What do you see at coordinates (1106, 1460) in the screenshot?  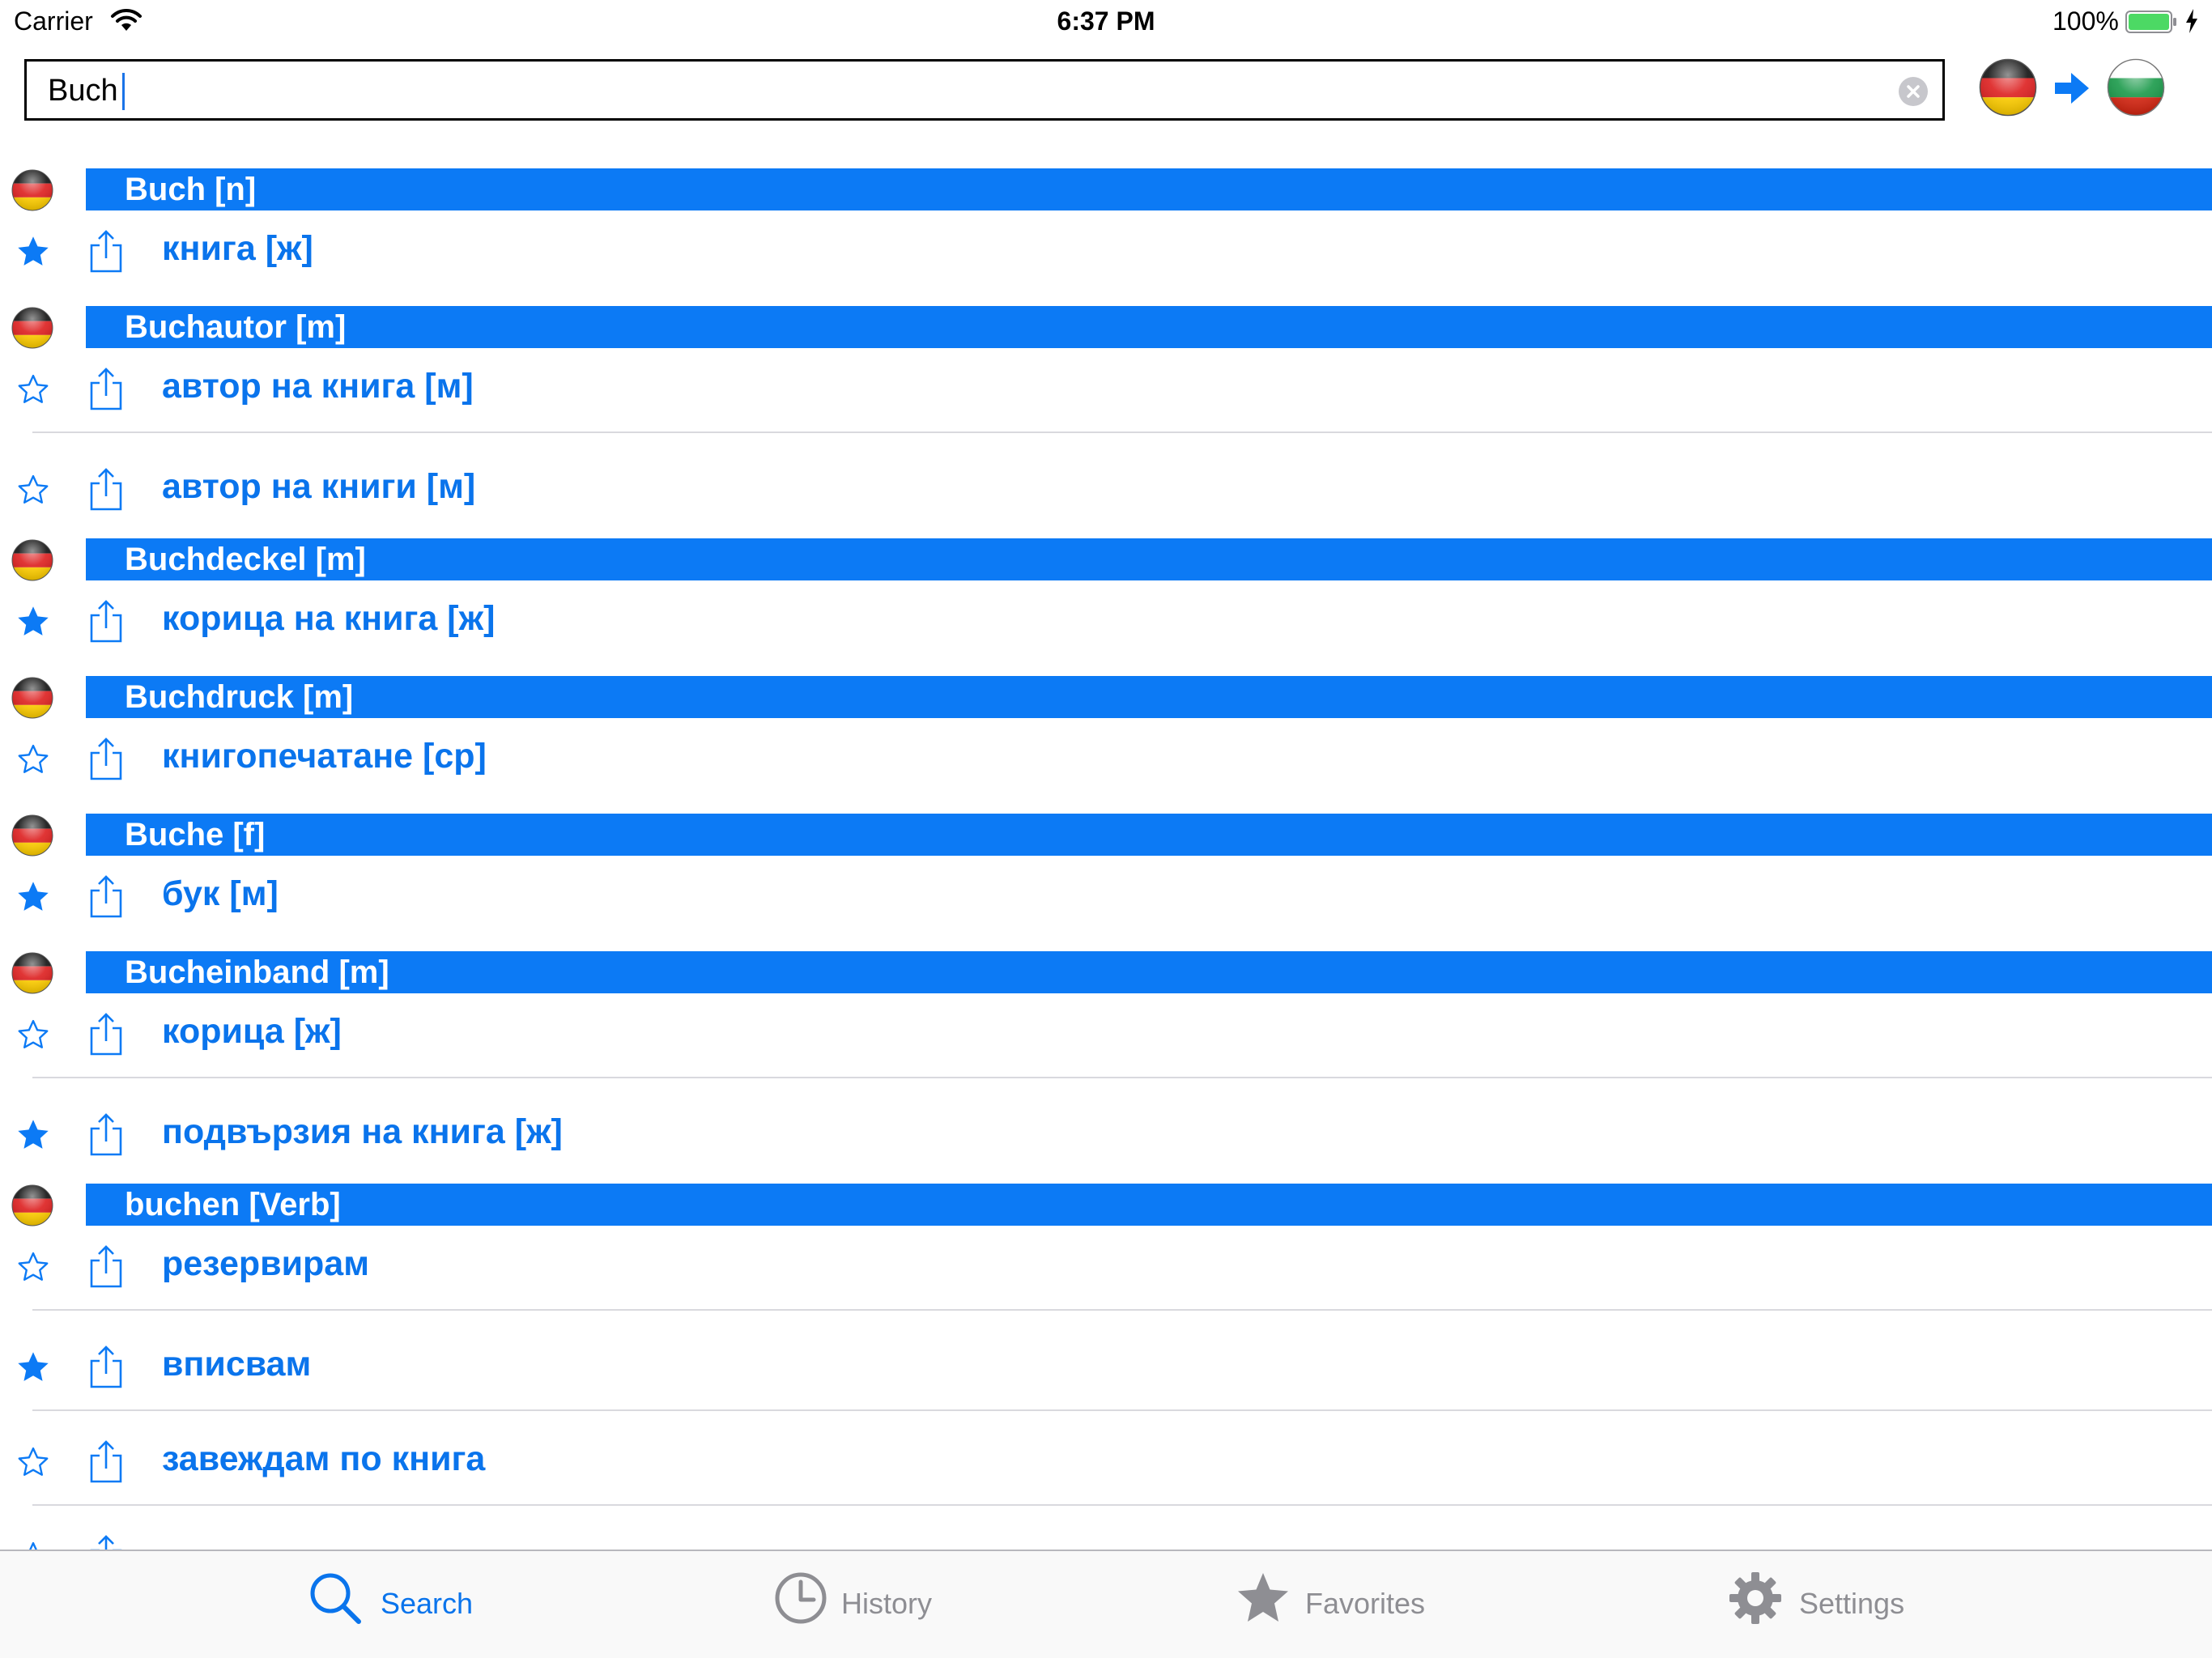 I see `translation-row: завеждам по книга` at bounding box center [1106, 1460].